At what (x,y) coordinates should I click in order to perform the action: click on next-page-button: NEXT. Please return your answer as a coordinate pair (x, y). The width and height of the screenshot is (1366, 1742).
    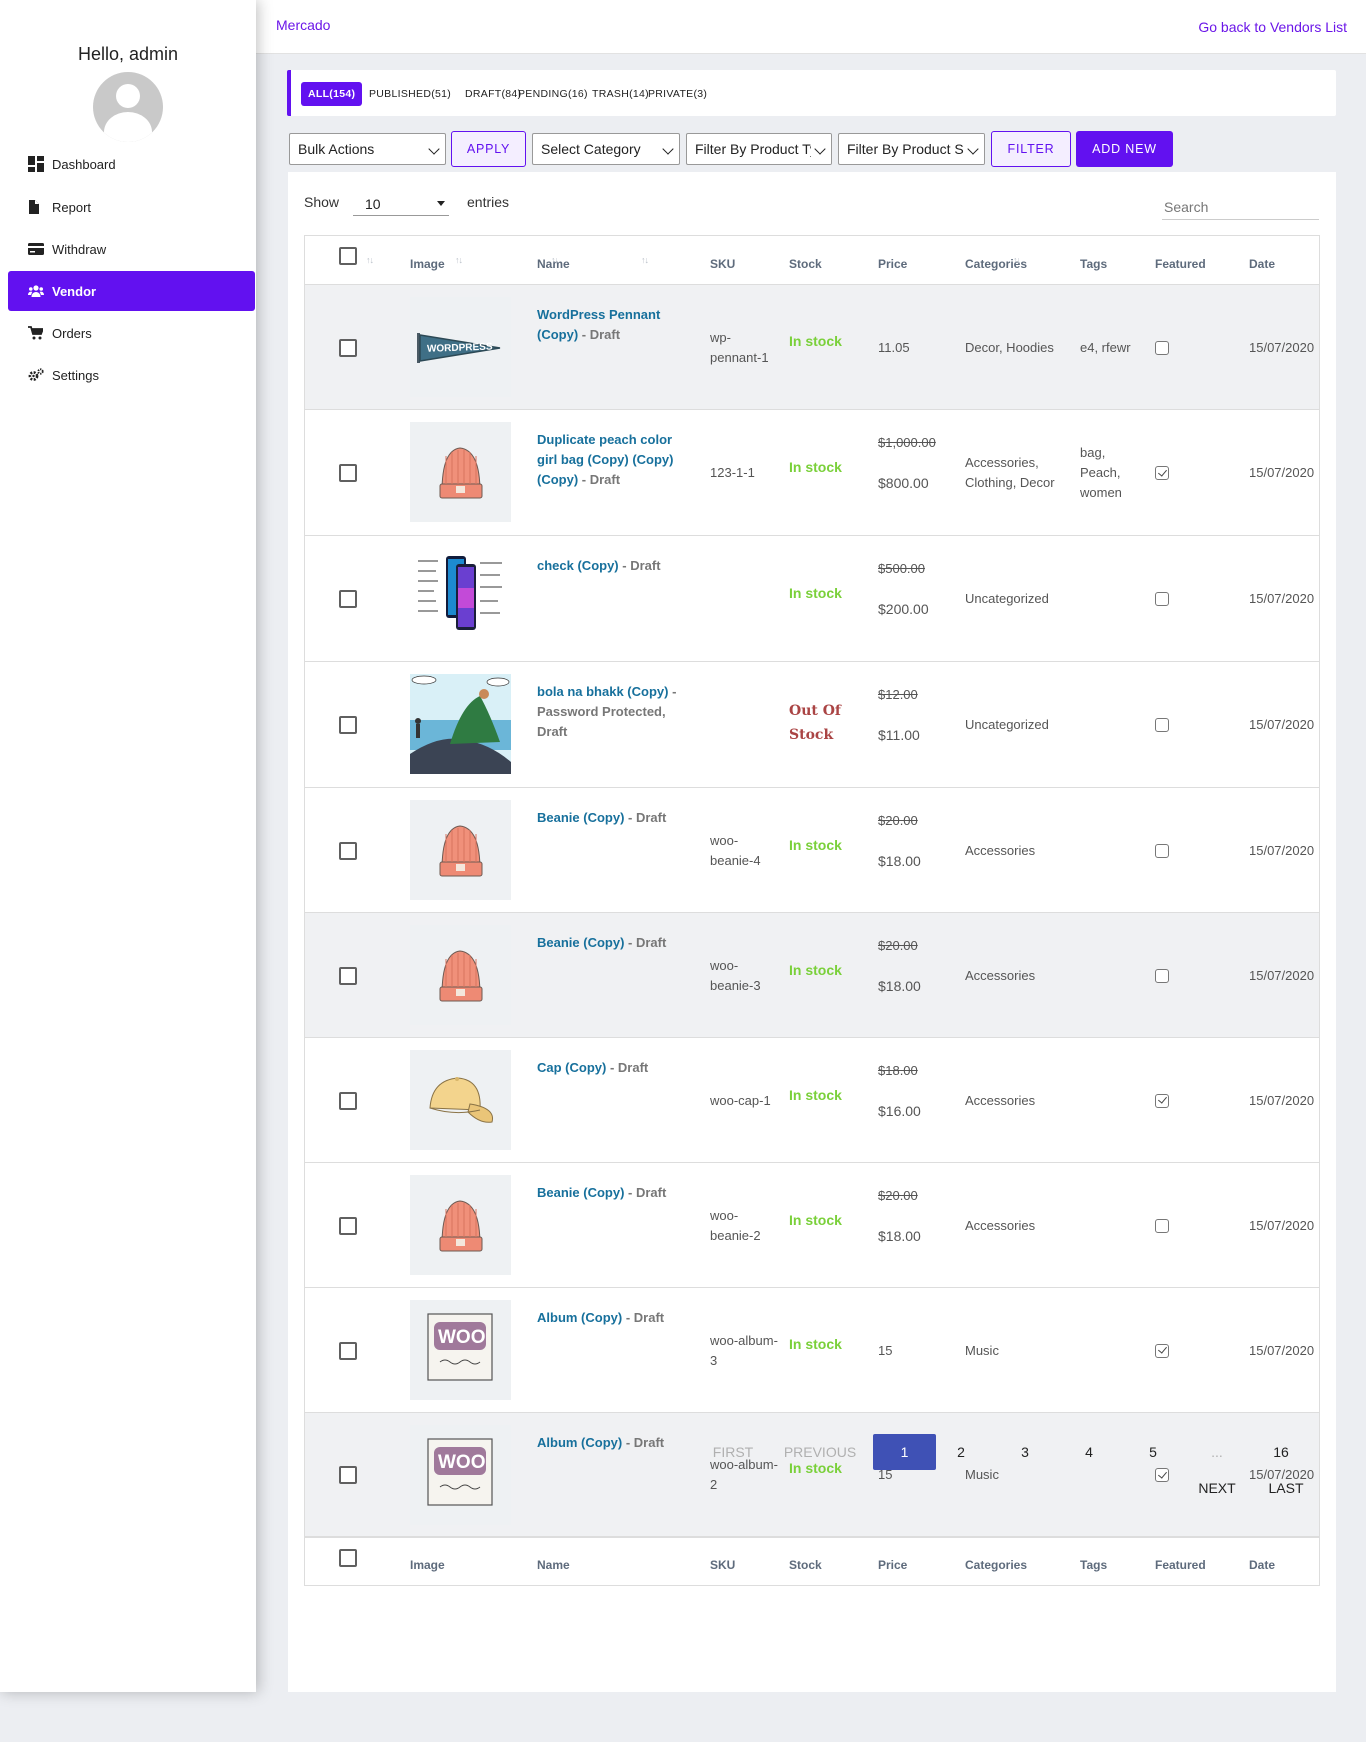
    Looking at the image, I should click on (1217, 1488).